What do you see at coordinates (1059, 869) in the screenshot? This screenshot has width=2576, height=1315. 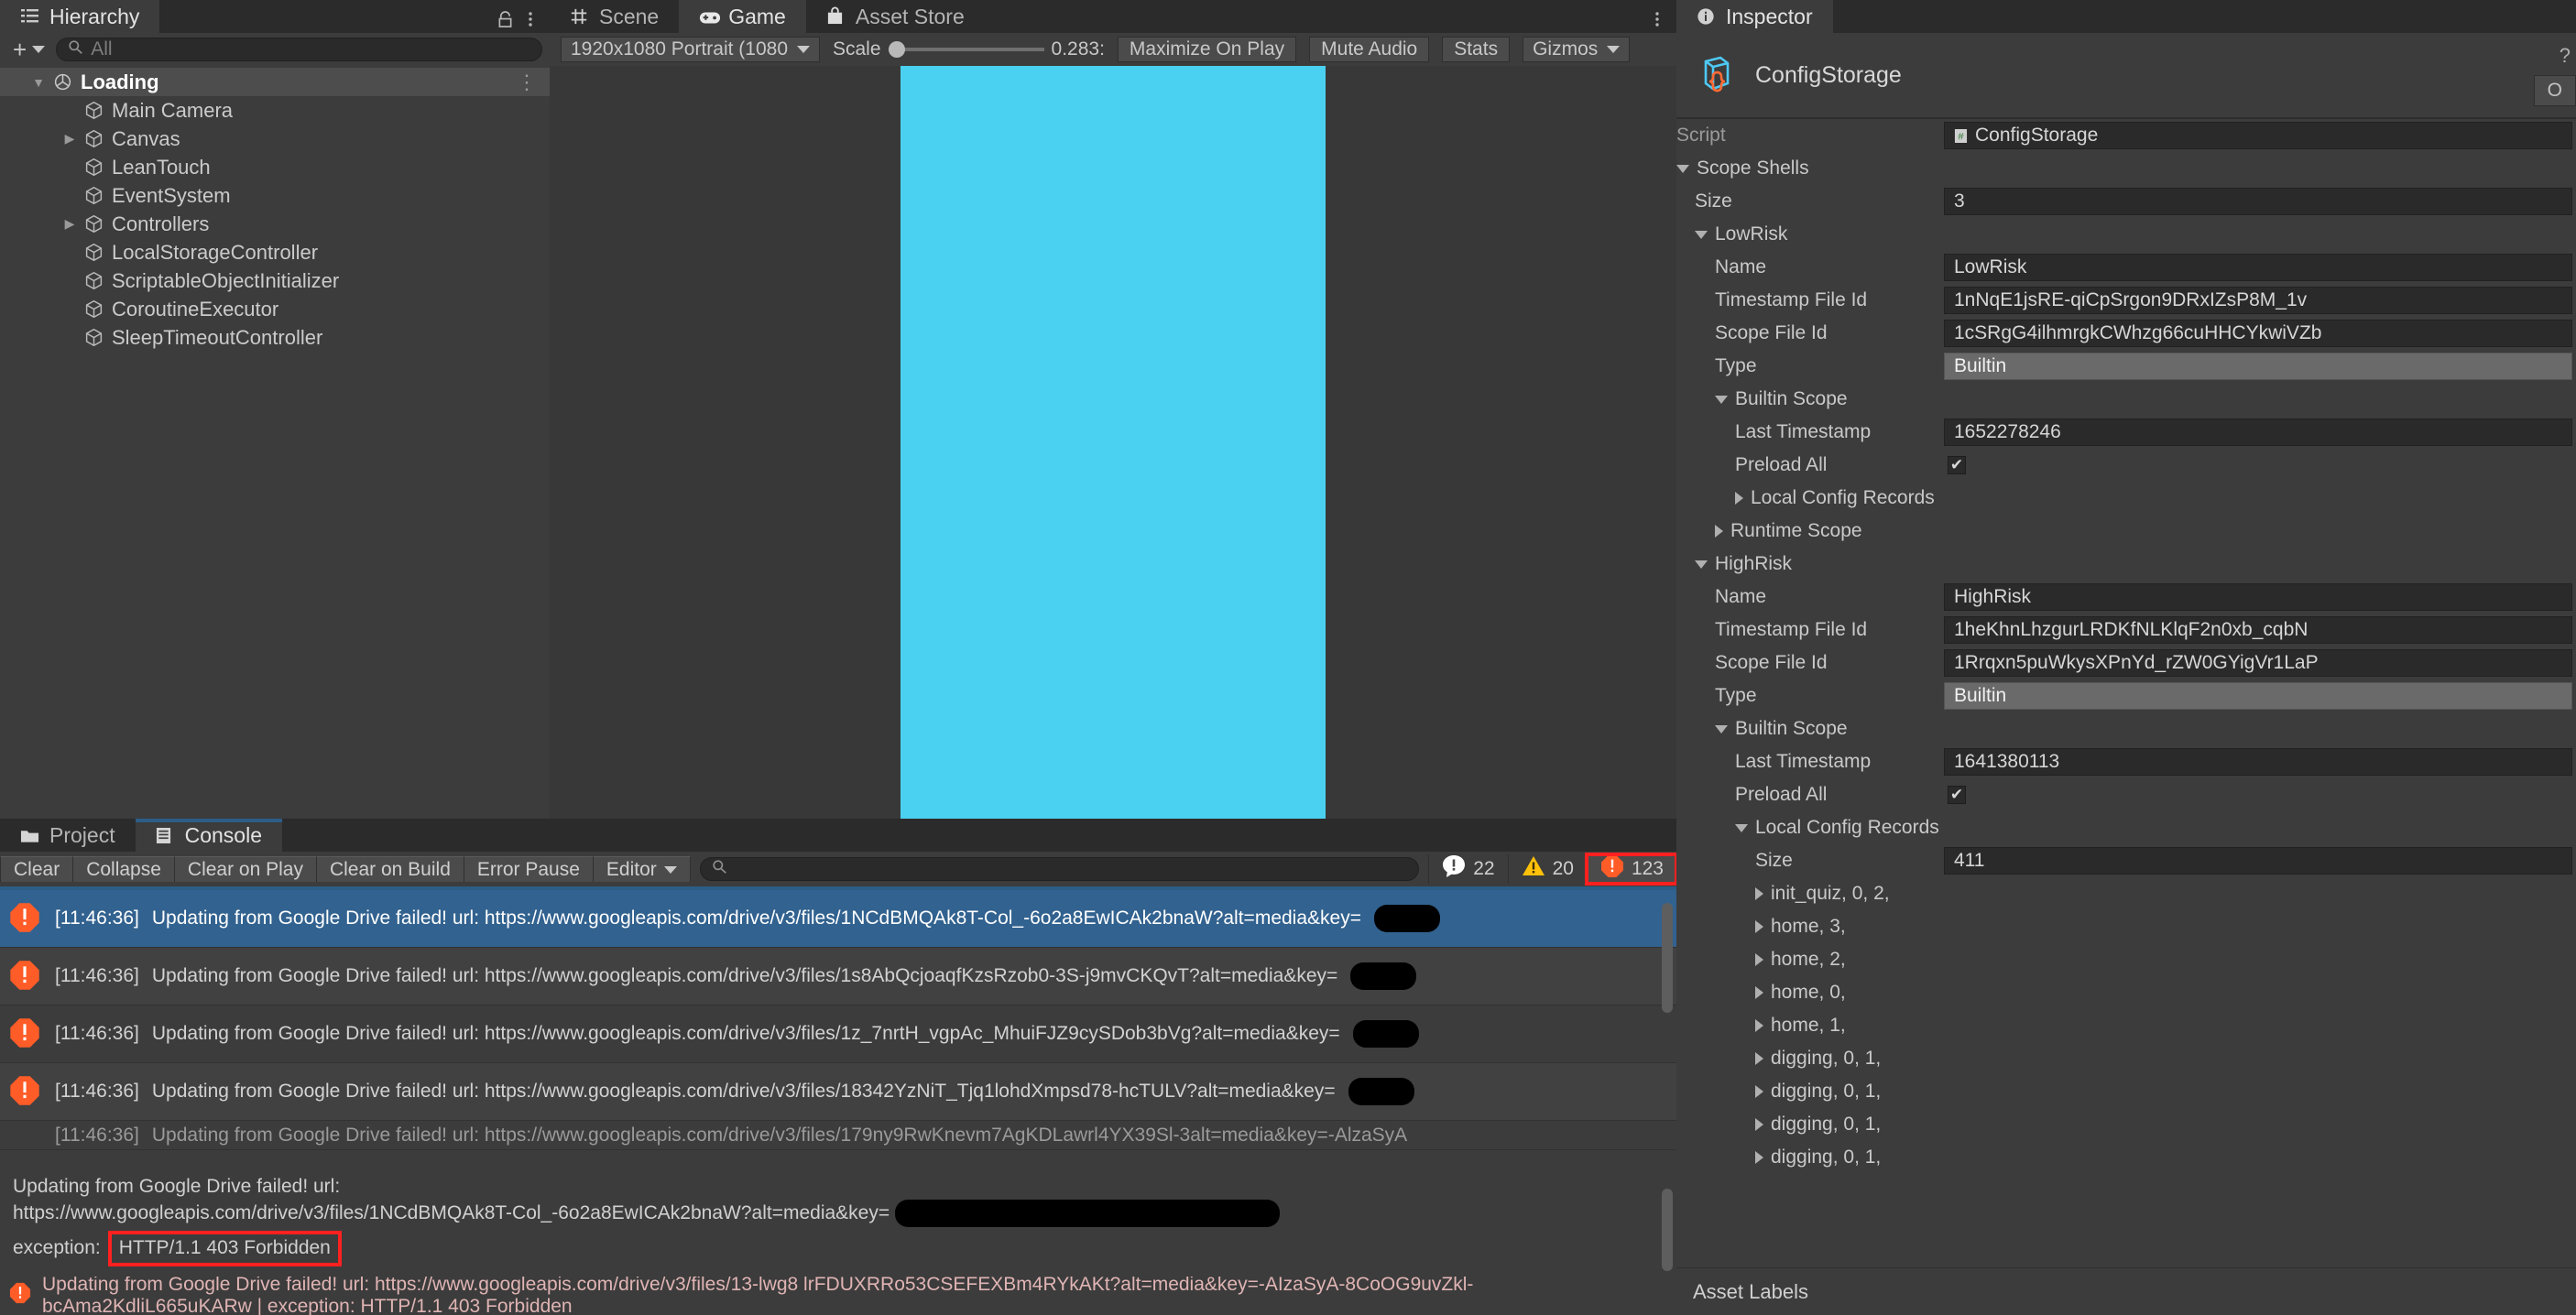 I see `console-search-input` at bounding box center [1059, 869].